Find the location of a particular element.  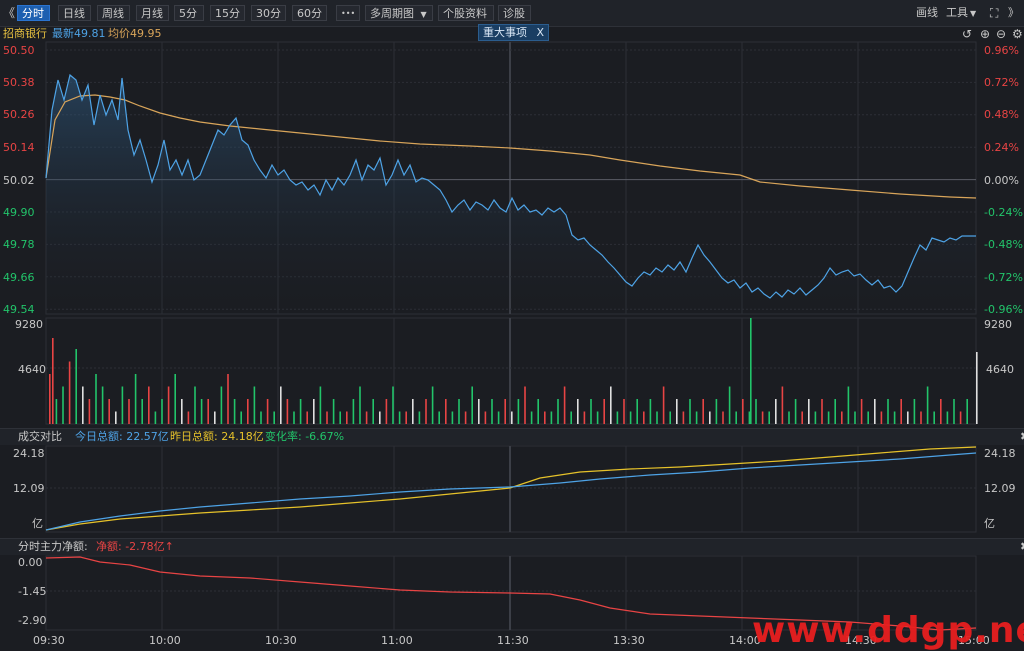

turnover-unit: 亿 is located at coordinates (37, 523).